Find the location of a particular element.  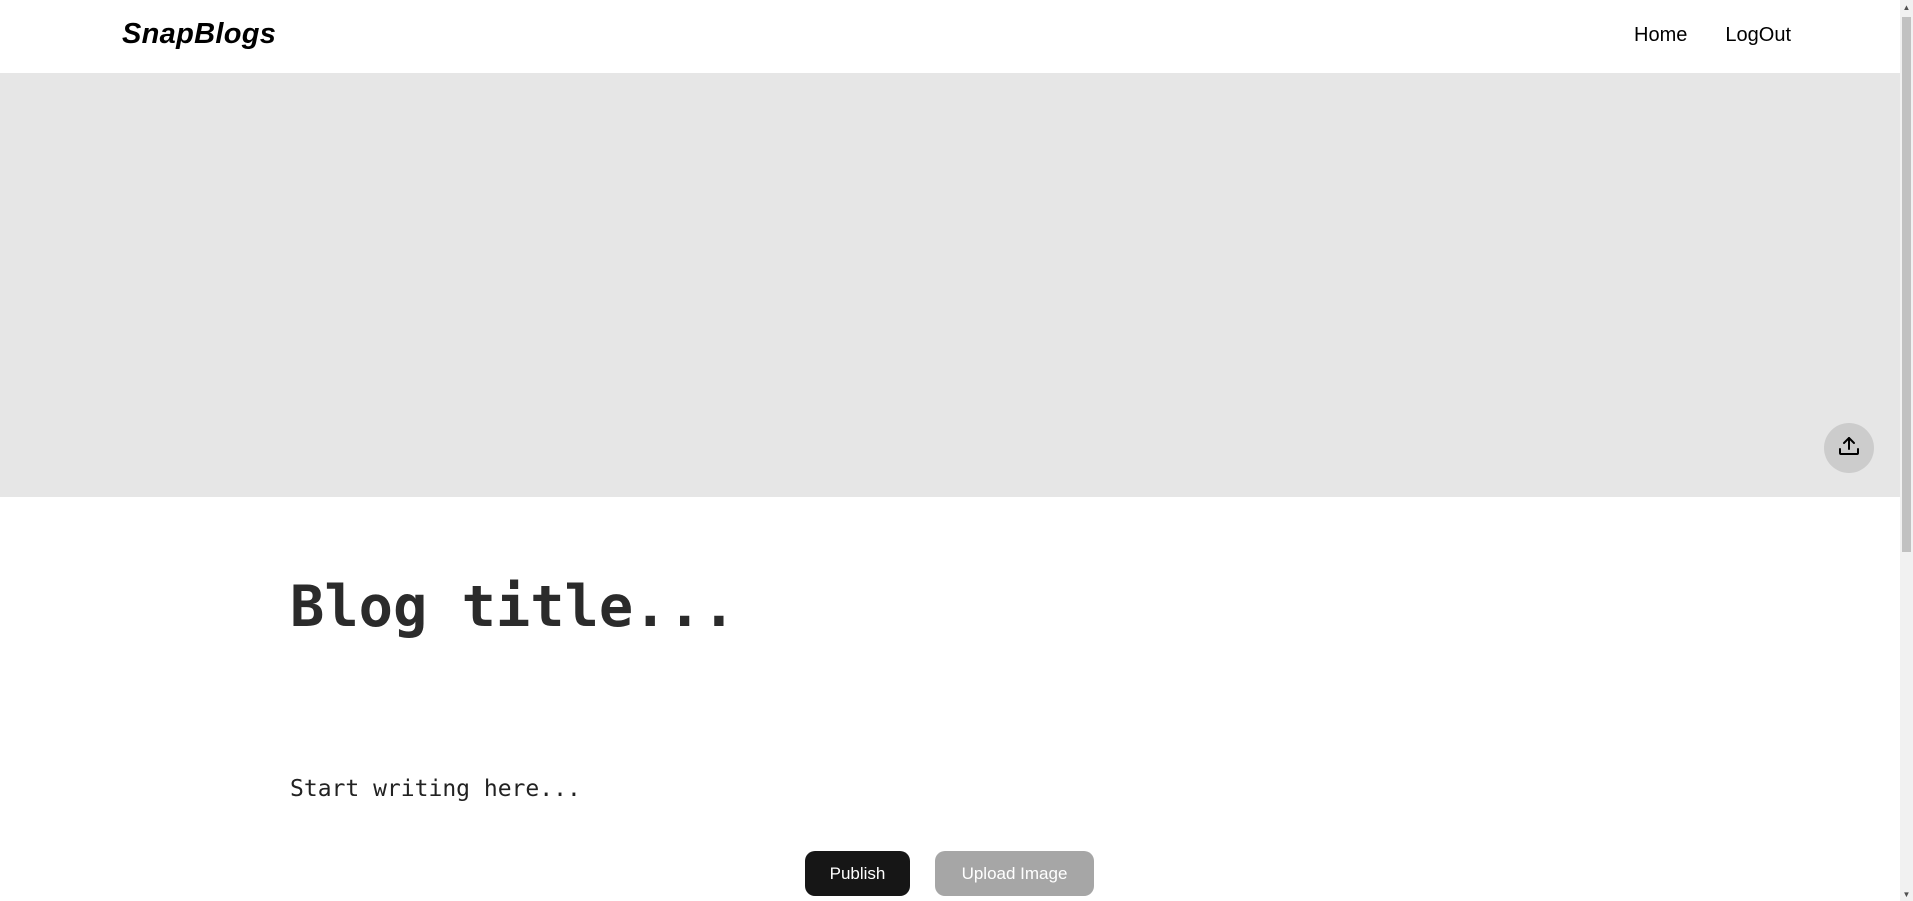

blog-body-textarea is located at coordinates (940, 796).